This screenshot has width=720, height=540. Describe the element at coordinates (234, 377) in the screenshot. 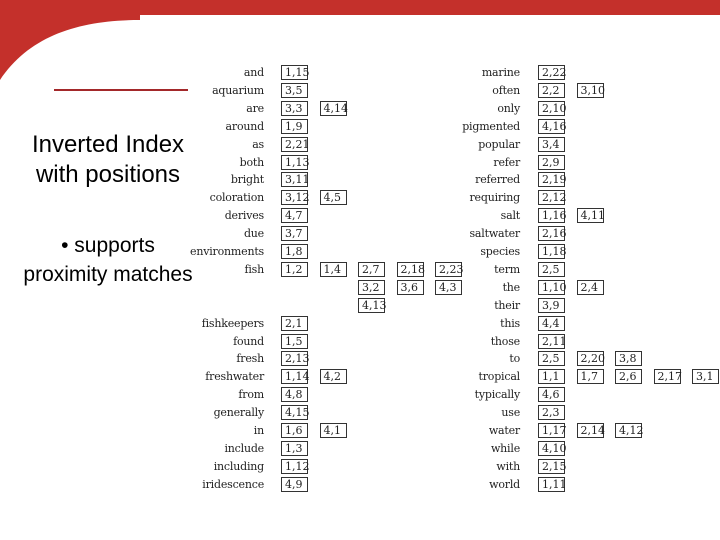

I see `index-term: freshwater` at that location.